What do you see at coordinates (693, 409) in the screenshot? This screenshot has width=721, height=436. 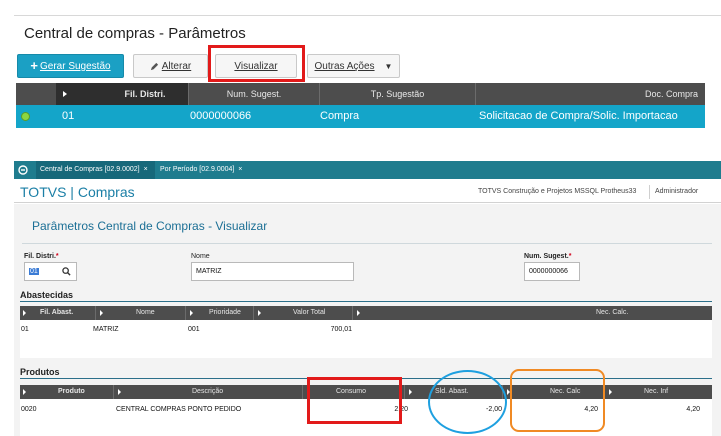 I see `cell-nec-inf: 4,20` at bounding box center [693, 409].